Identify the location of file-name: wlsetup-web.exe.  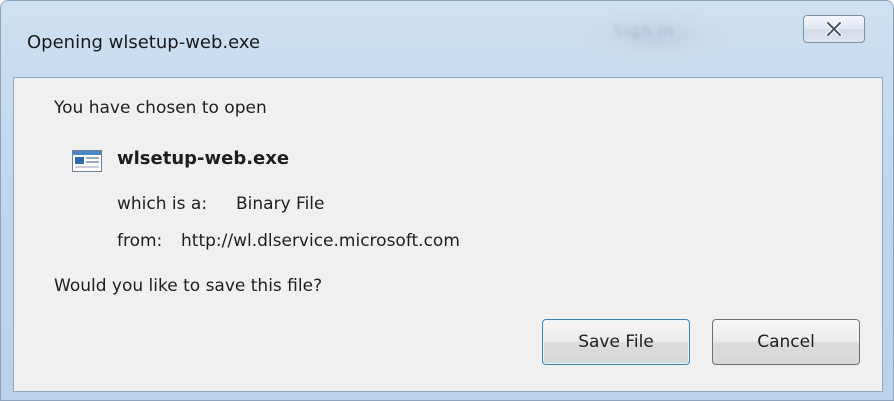
(203, 158).